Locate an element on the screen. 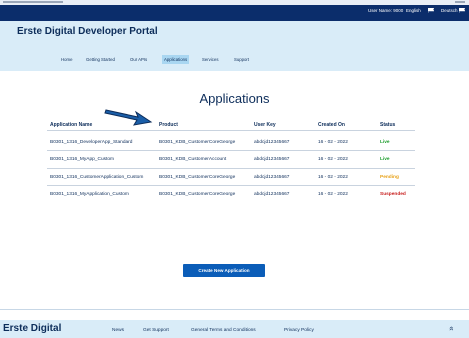  footer-link-terms: General Terms and Conditions is located at coordinates (223, 330).